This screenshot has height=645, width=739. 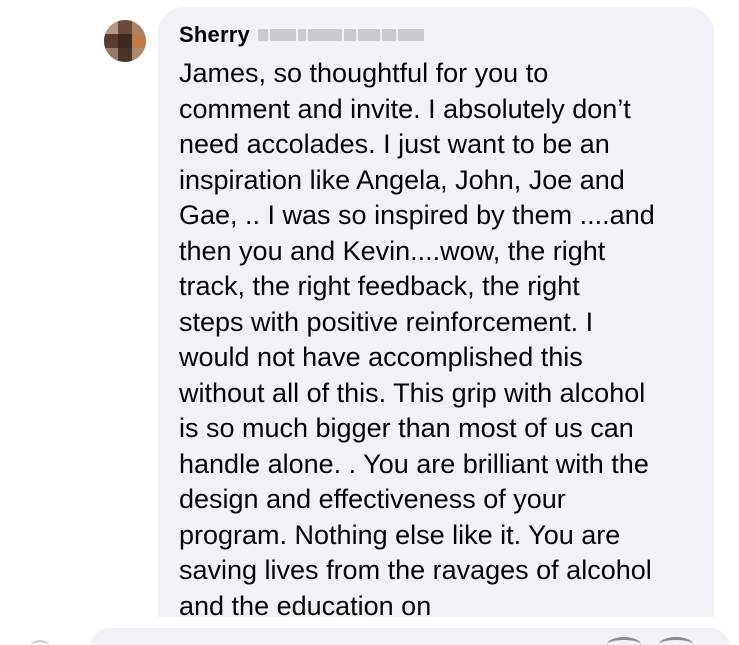 I want to click on comment-author-name: Sherry, so click(x=214, y=35).